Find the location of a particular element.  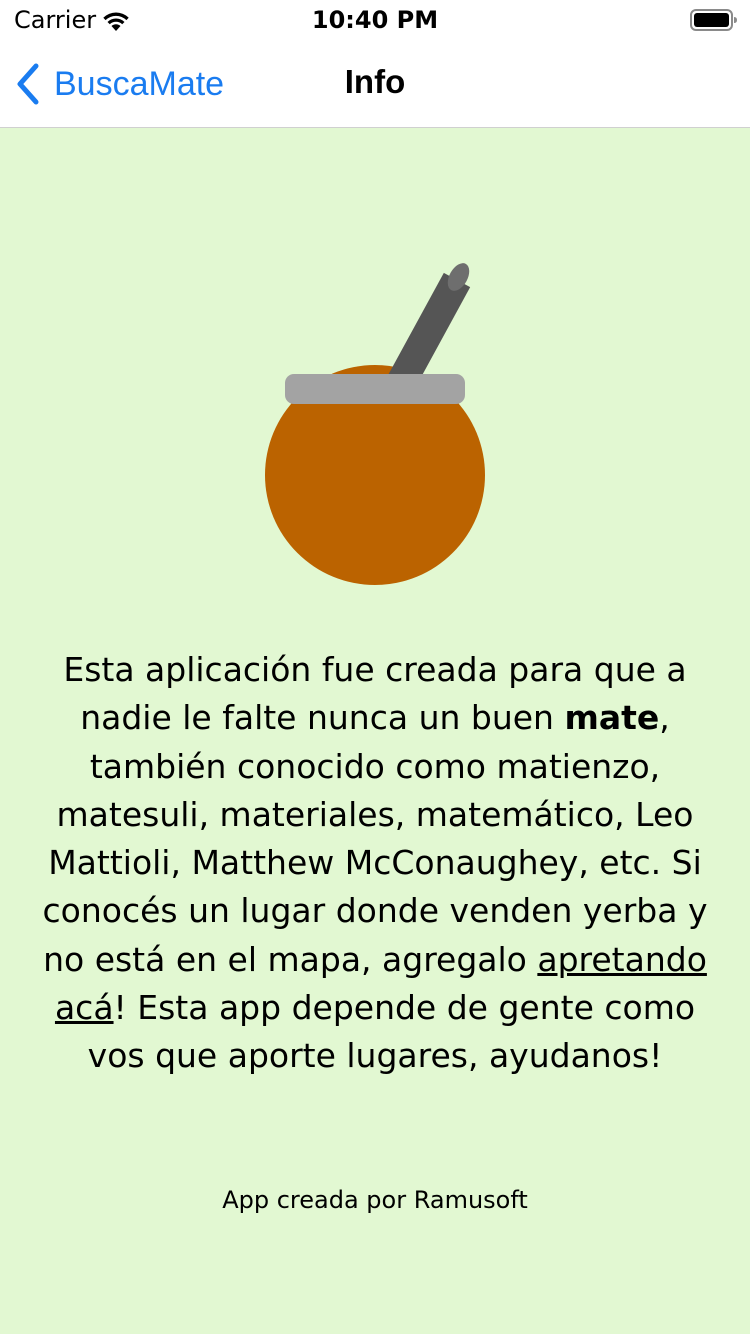

clock: 10:40 PM is located at coordinates (375, 20).